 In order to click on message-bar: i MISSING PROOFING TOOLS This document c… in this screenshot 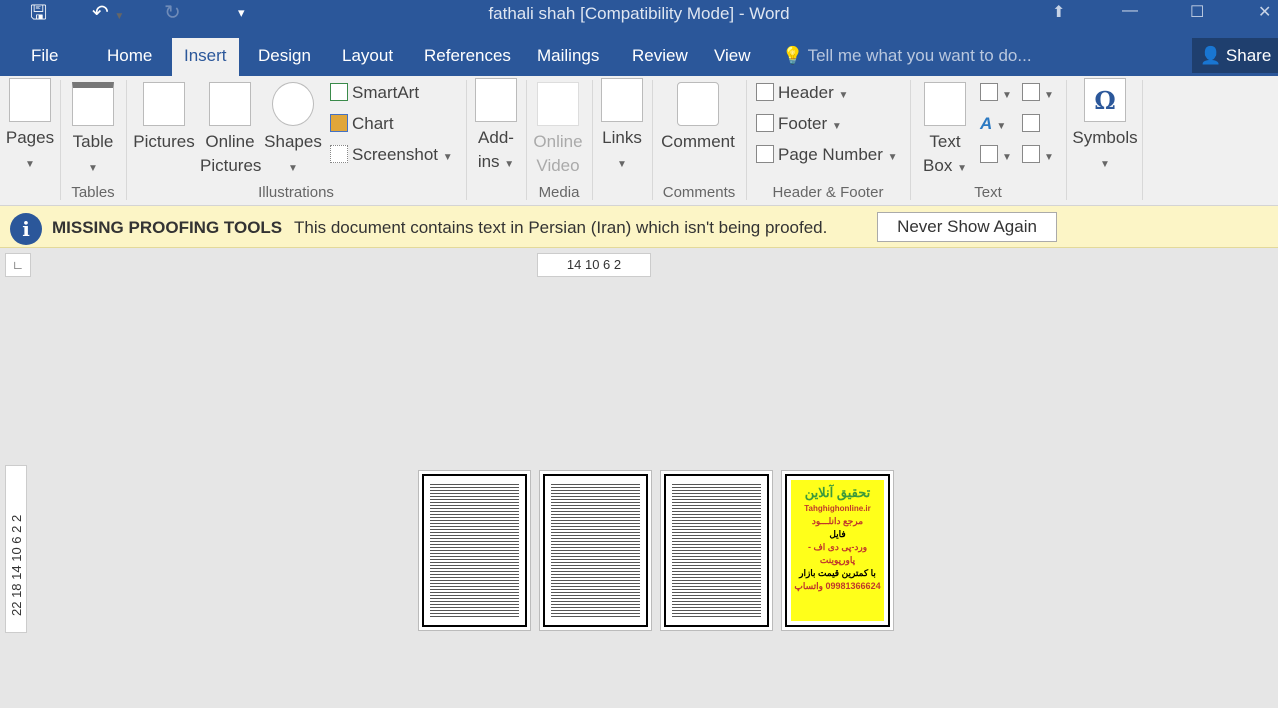, I will do `click(639, 227)`.